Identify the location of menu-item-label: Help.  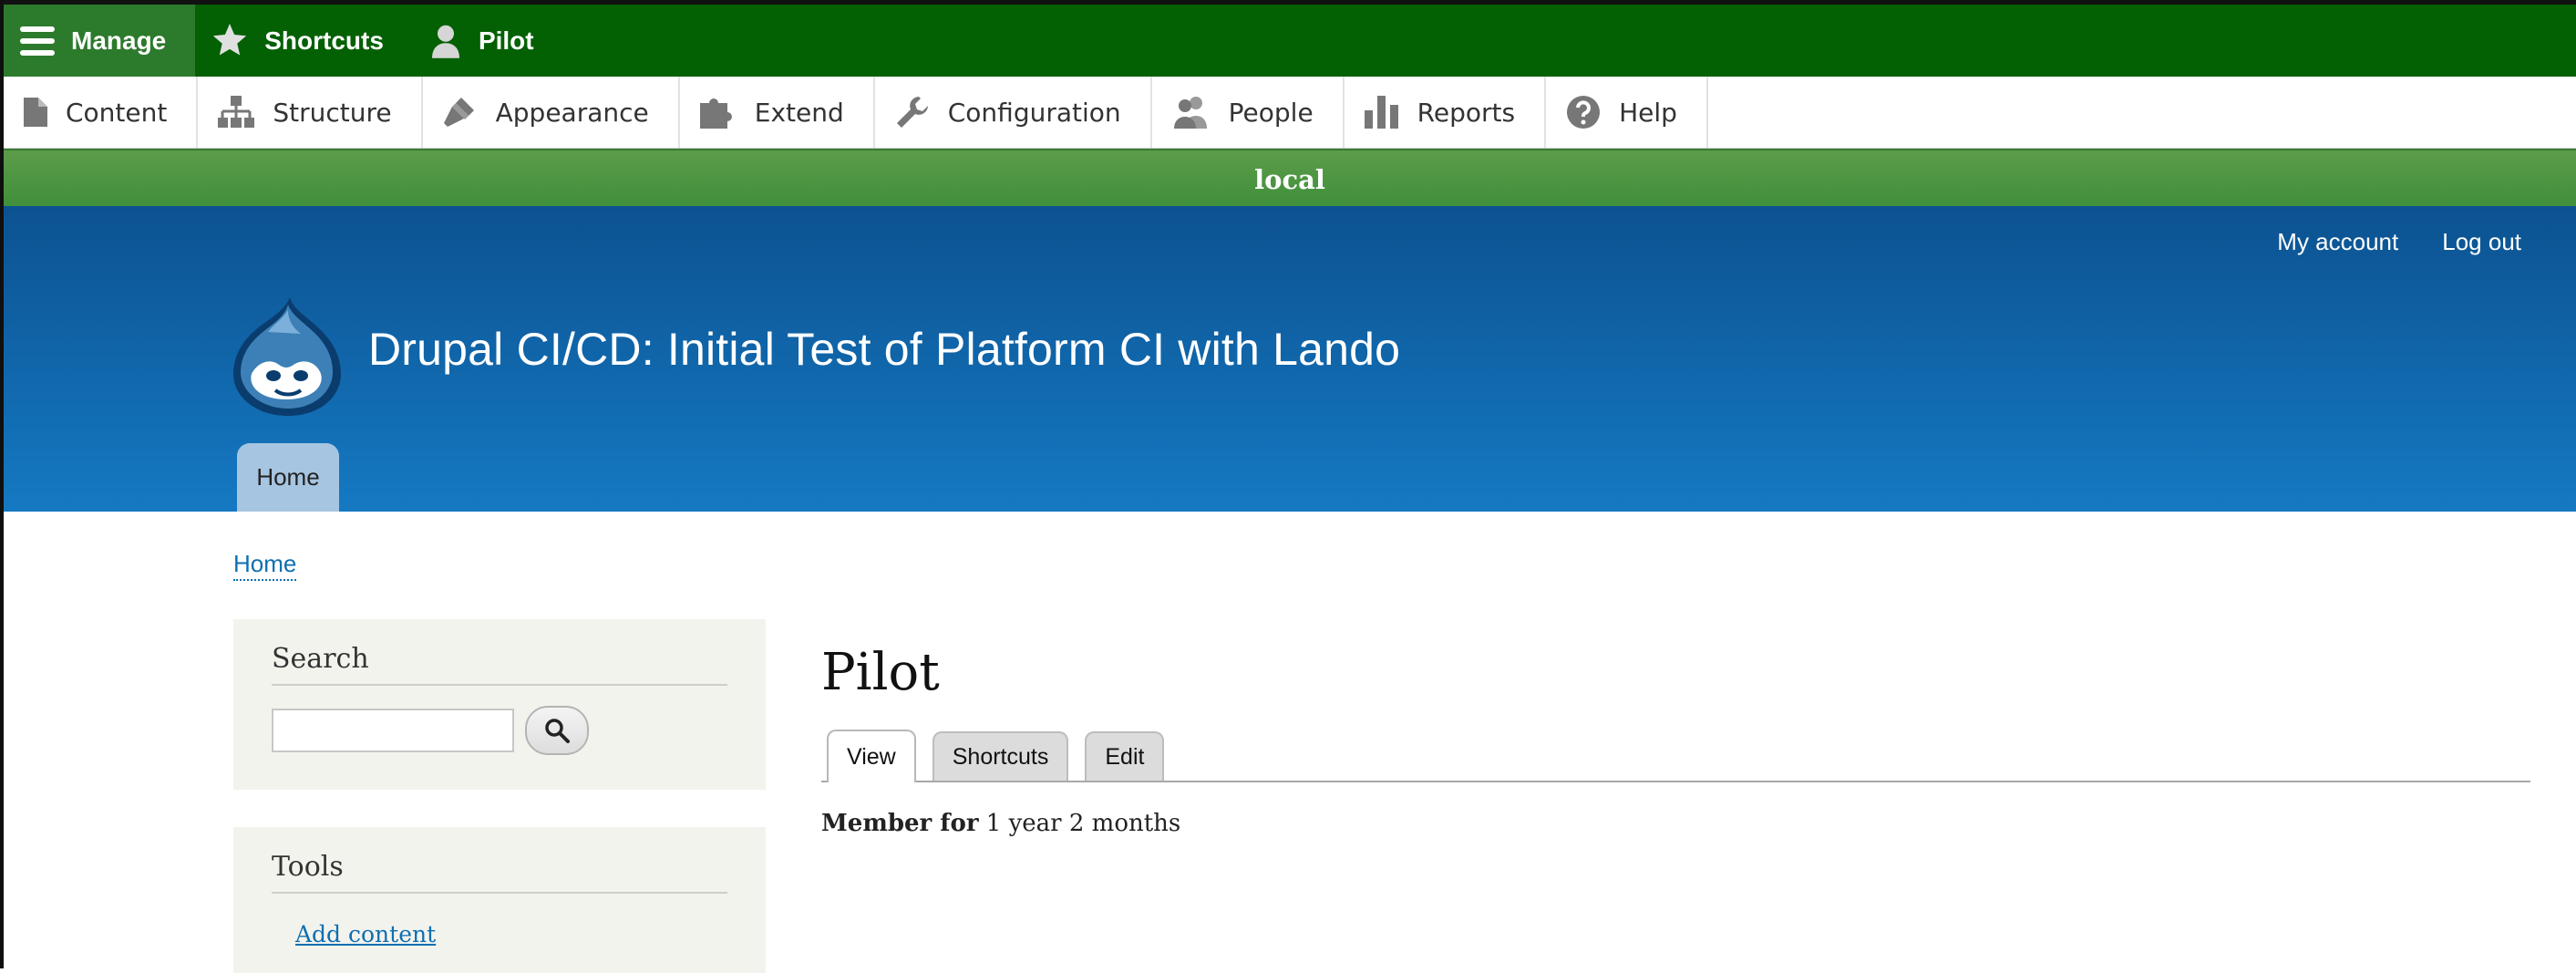
(1648, 113).